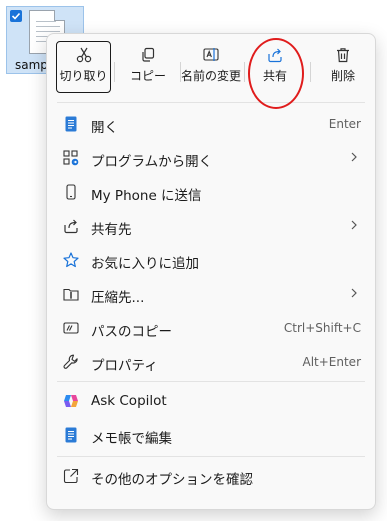 This screenshot has height=521, width=387. Describe the element at coordinates (145, 264) in the screenshot. I see `menu-item-label: お気に入りに追加` at that location.